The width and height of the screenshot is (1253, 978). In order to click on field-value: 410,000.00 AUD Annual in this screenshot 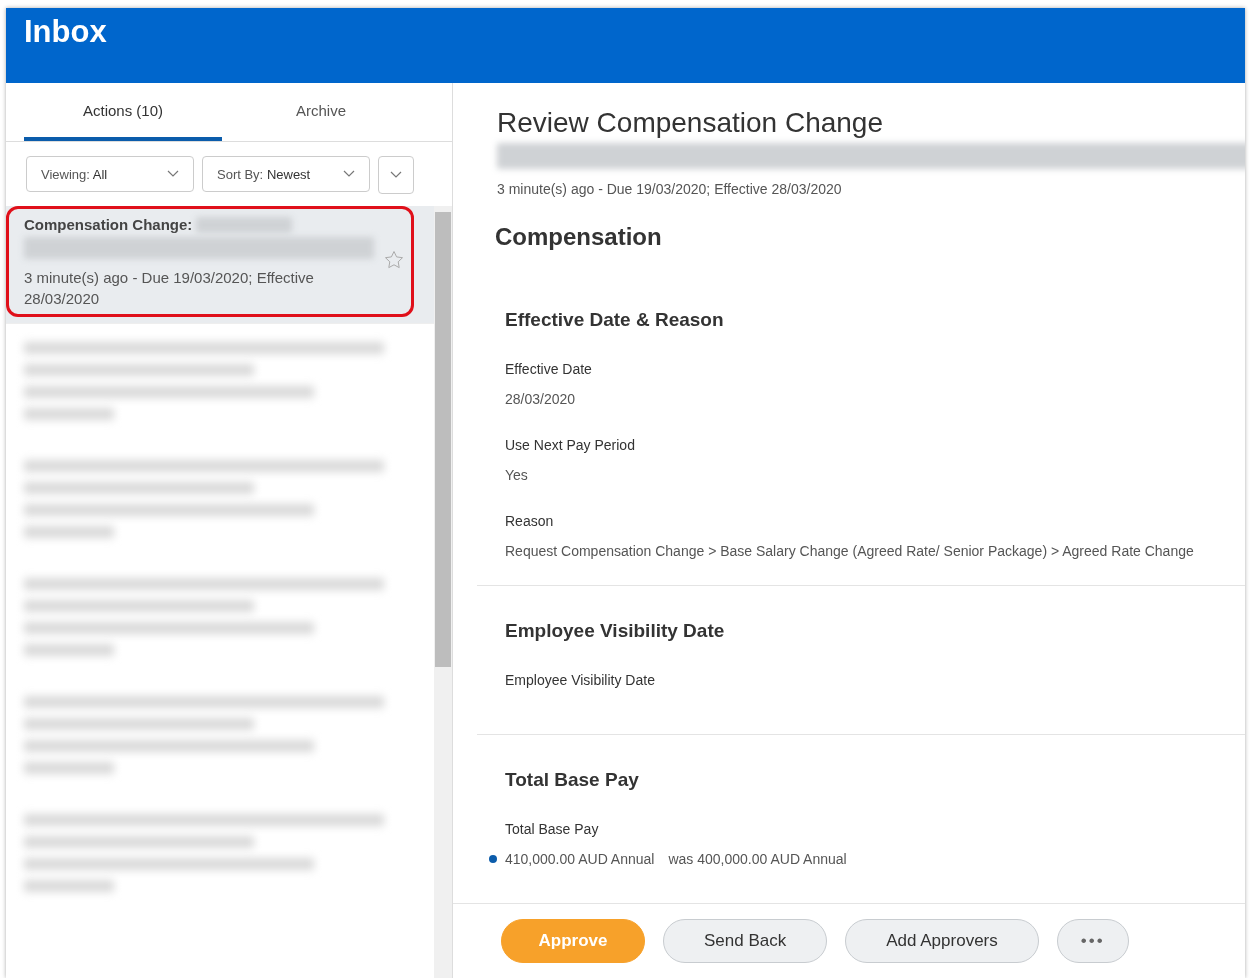, I will do `click(580, 859)`.